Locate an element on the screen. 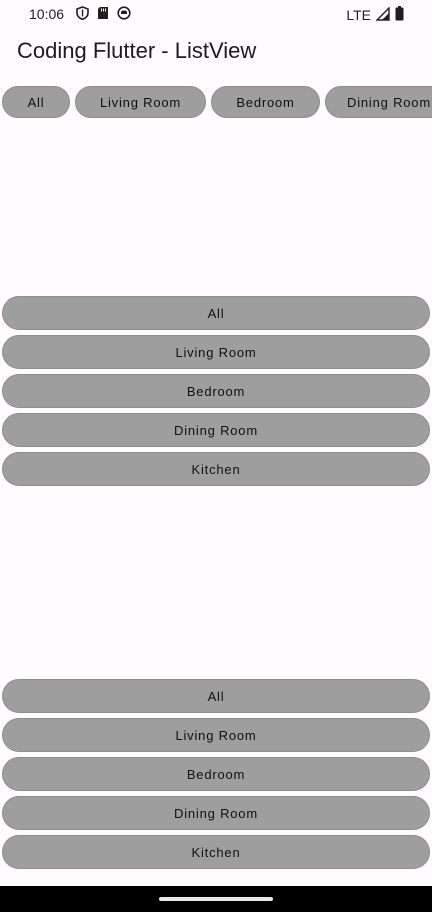 Image resolution: width=432 pixels, height=912 pixels. horizontal-list: All Living Room Bedroom Dining Room is located at coordinates (217, 103).